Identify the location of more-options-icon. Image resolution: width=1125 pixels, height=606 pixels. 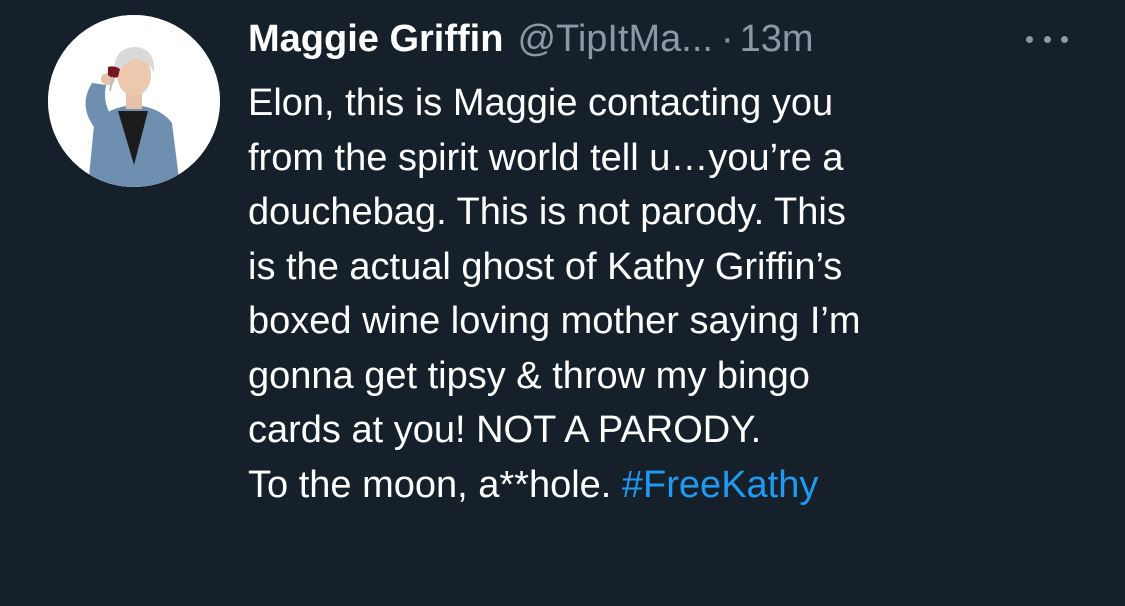
(1047, 39).